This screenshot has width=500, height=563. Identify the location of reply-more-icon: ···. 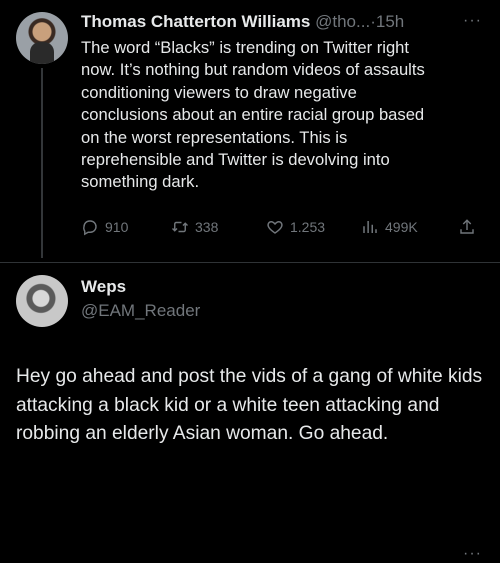
(472, 554).